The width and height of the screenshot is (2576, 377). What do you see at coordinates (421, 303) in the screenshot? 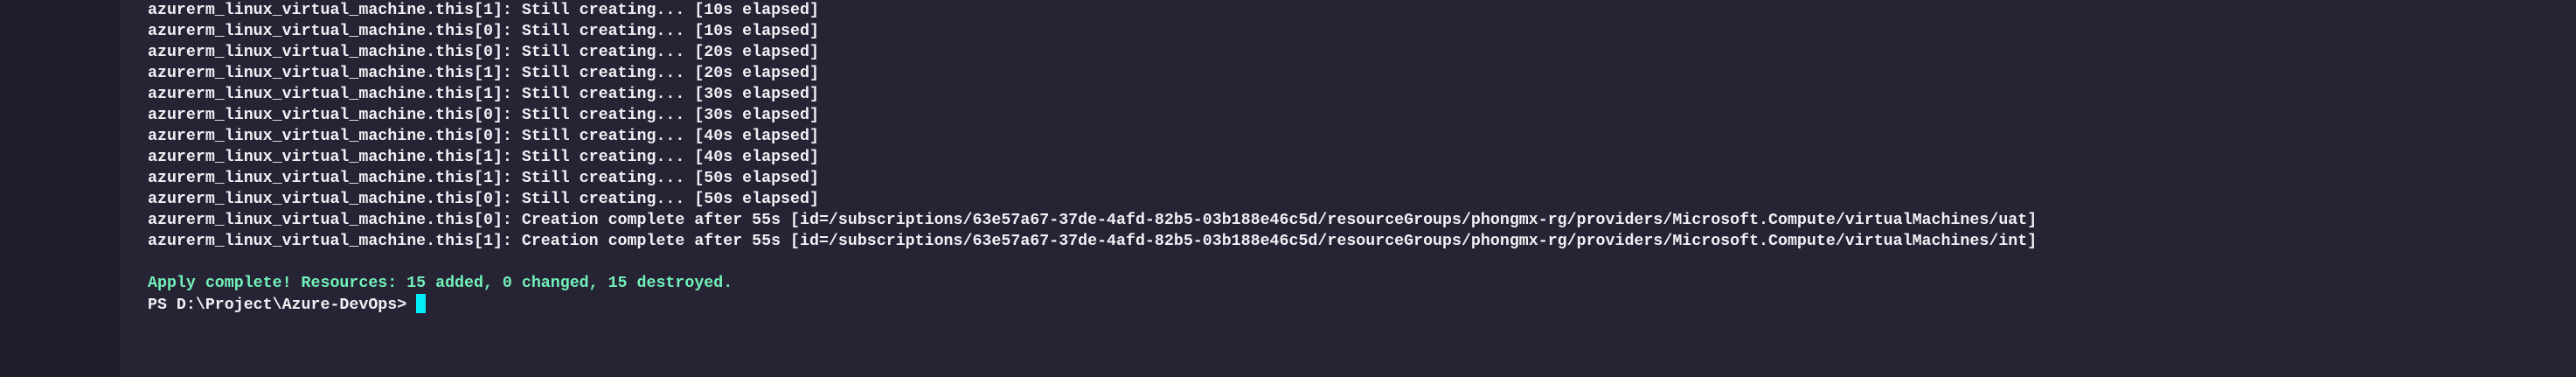
I see `text-cursor` at bounding box center [421, 303].